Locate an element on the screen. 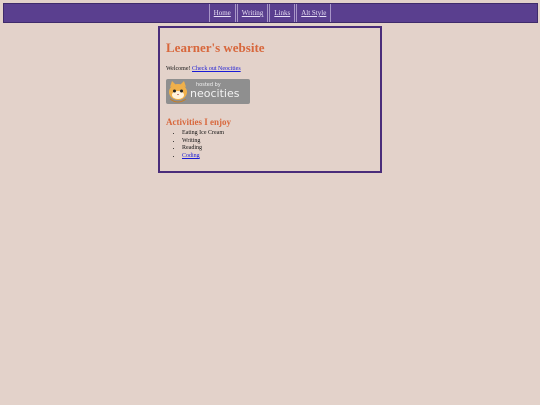  activities-list: Eating Ice Cream Writing Reading Coding is located at coordinates (270, 145).